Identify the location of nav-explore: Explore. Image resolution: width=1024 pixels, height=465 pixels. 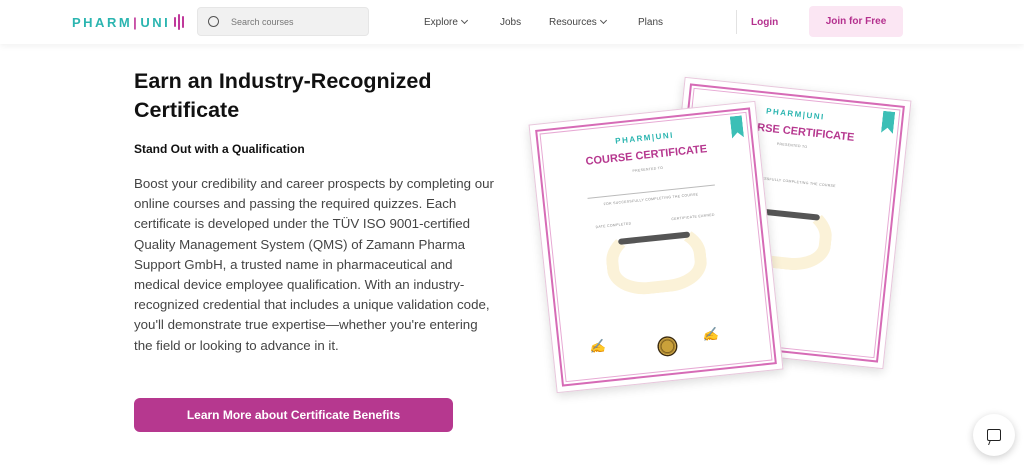
(446, 22).